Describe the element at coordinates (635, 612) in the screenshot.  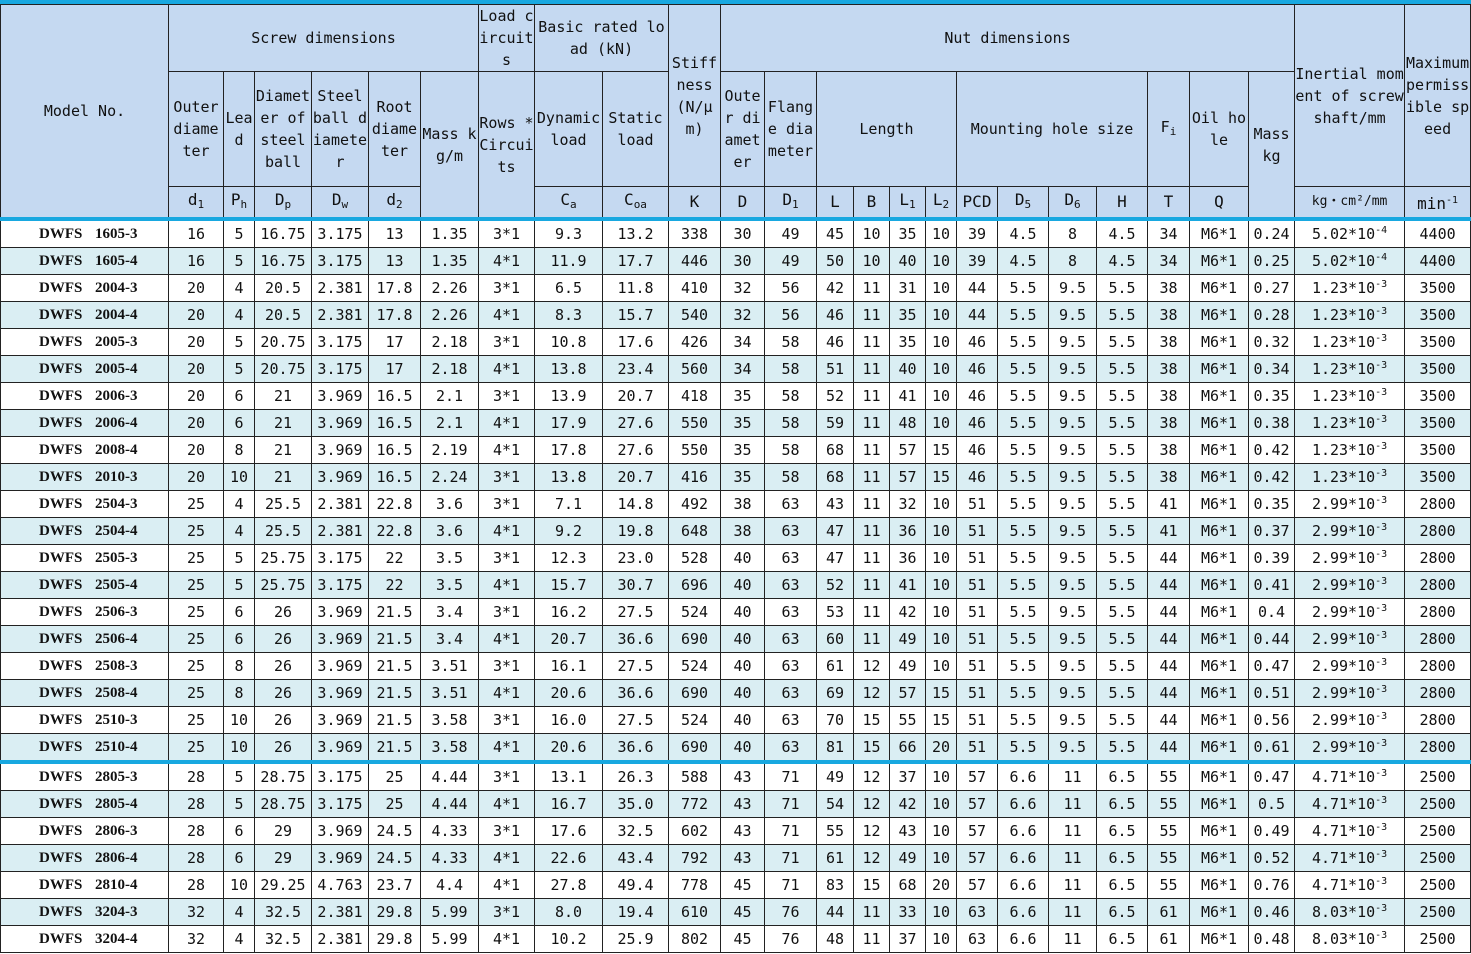
I see `cell-coa: 27.5` at that location.